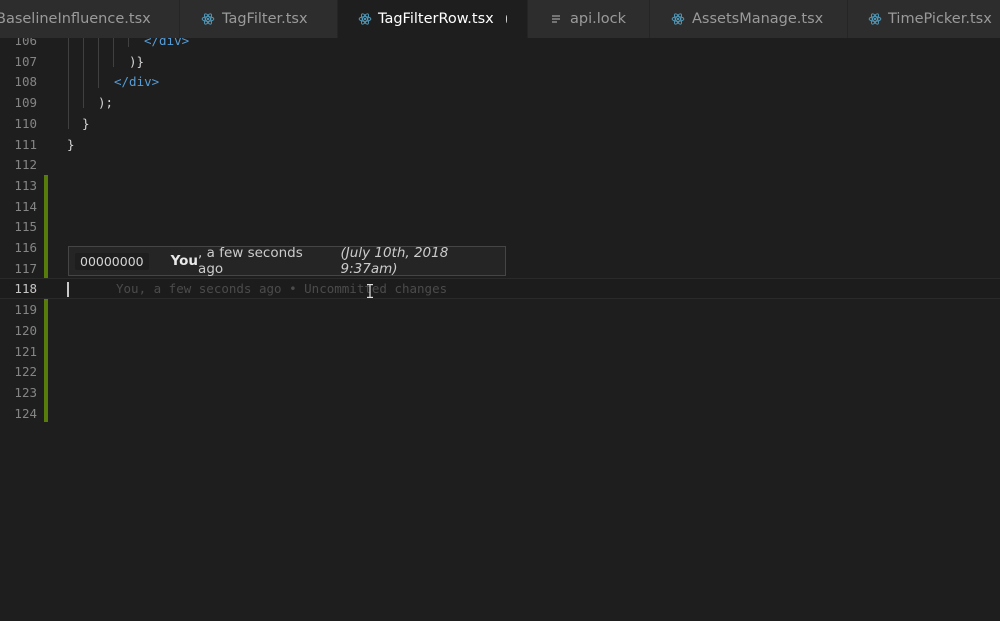 The width and height of the screenshot is (1000, 621). What do you see at coordinates (25, 227) in the screenshot?
I see `line-number: 115` at bounding box center [25, 227].